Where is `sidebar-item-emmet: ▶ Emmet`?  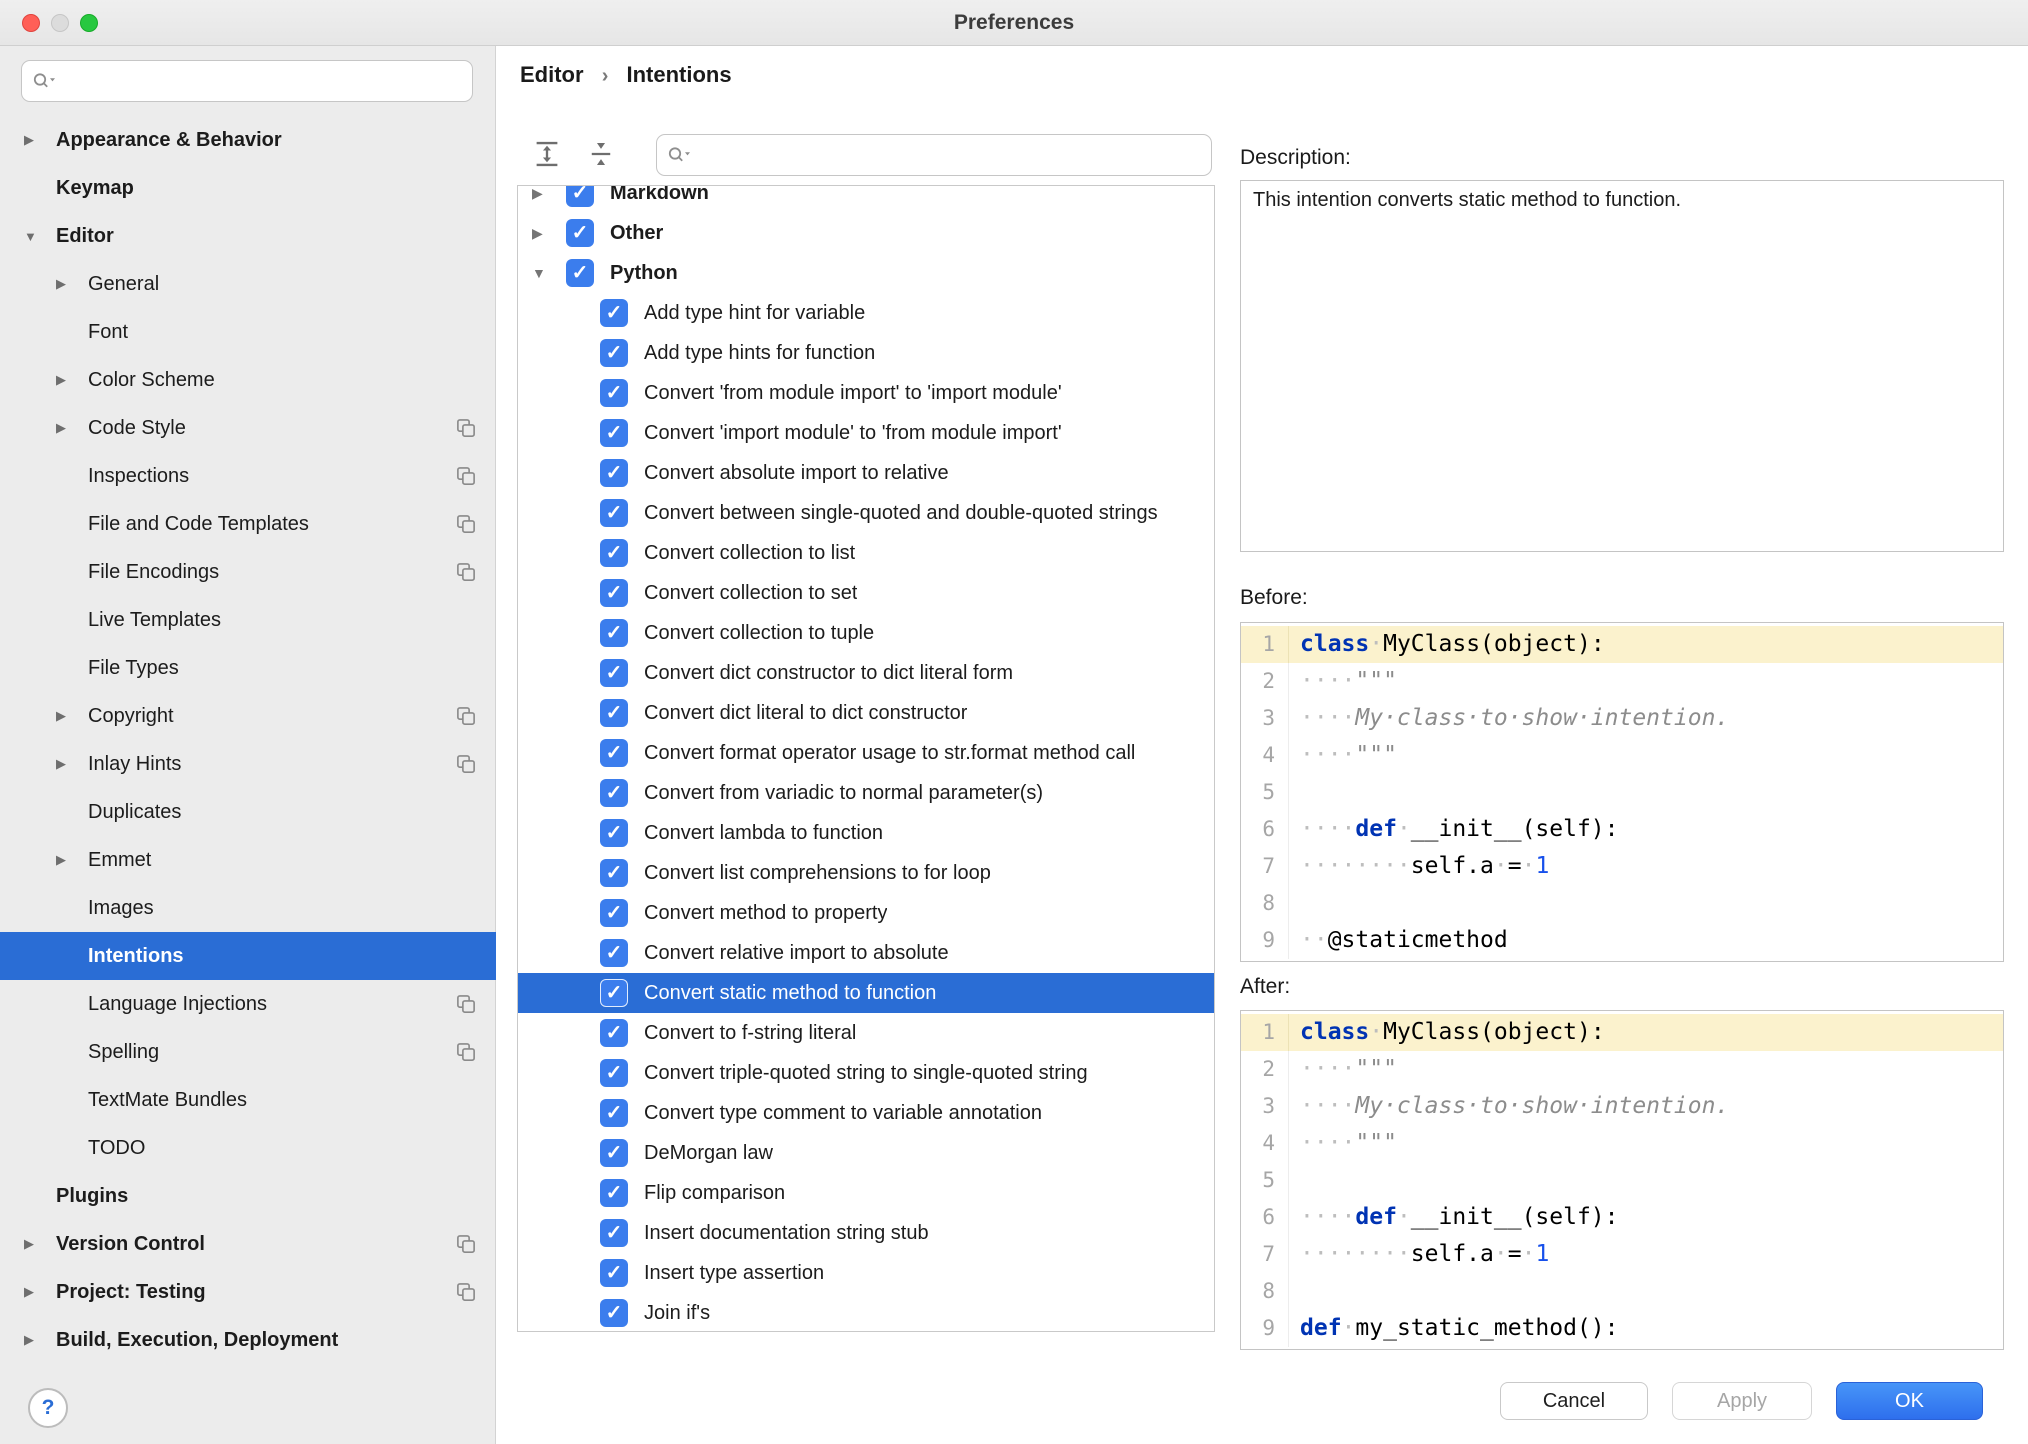 sidebar-item-emmet: ▶ Emmet is located at coordinates (248, 860).